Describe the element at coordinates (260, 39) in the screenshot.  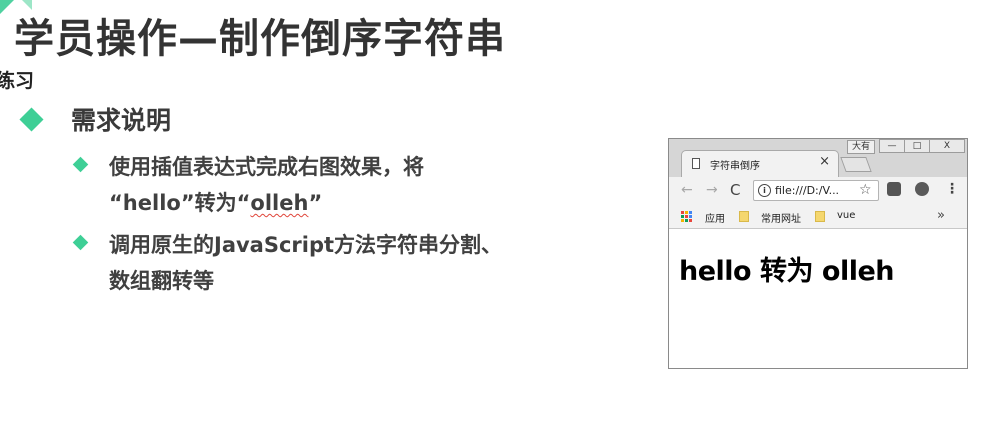
I see `slide-title: 学员操作—制作倒序字符串` at that location.